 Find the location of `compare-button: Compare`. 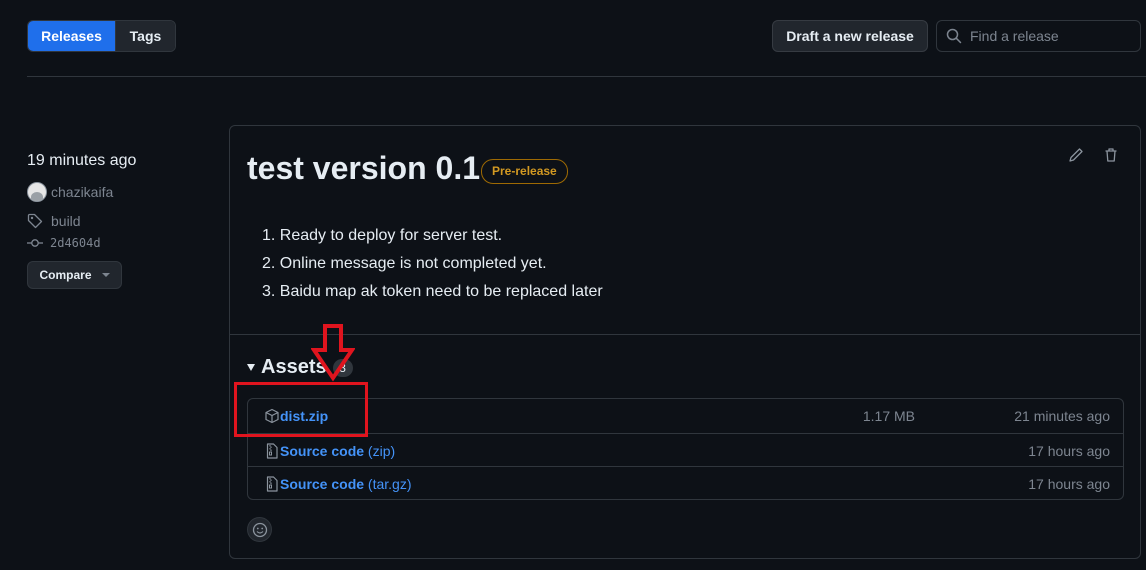

compare-button: Compare is located at coordinates (74, 275).